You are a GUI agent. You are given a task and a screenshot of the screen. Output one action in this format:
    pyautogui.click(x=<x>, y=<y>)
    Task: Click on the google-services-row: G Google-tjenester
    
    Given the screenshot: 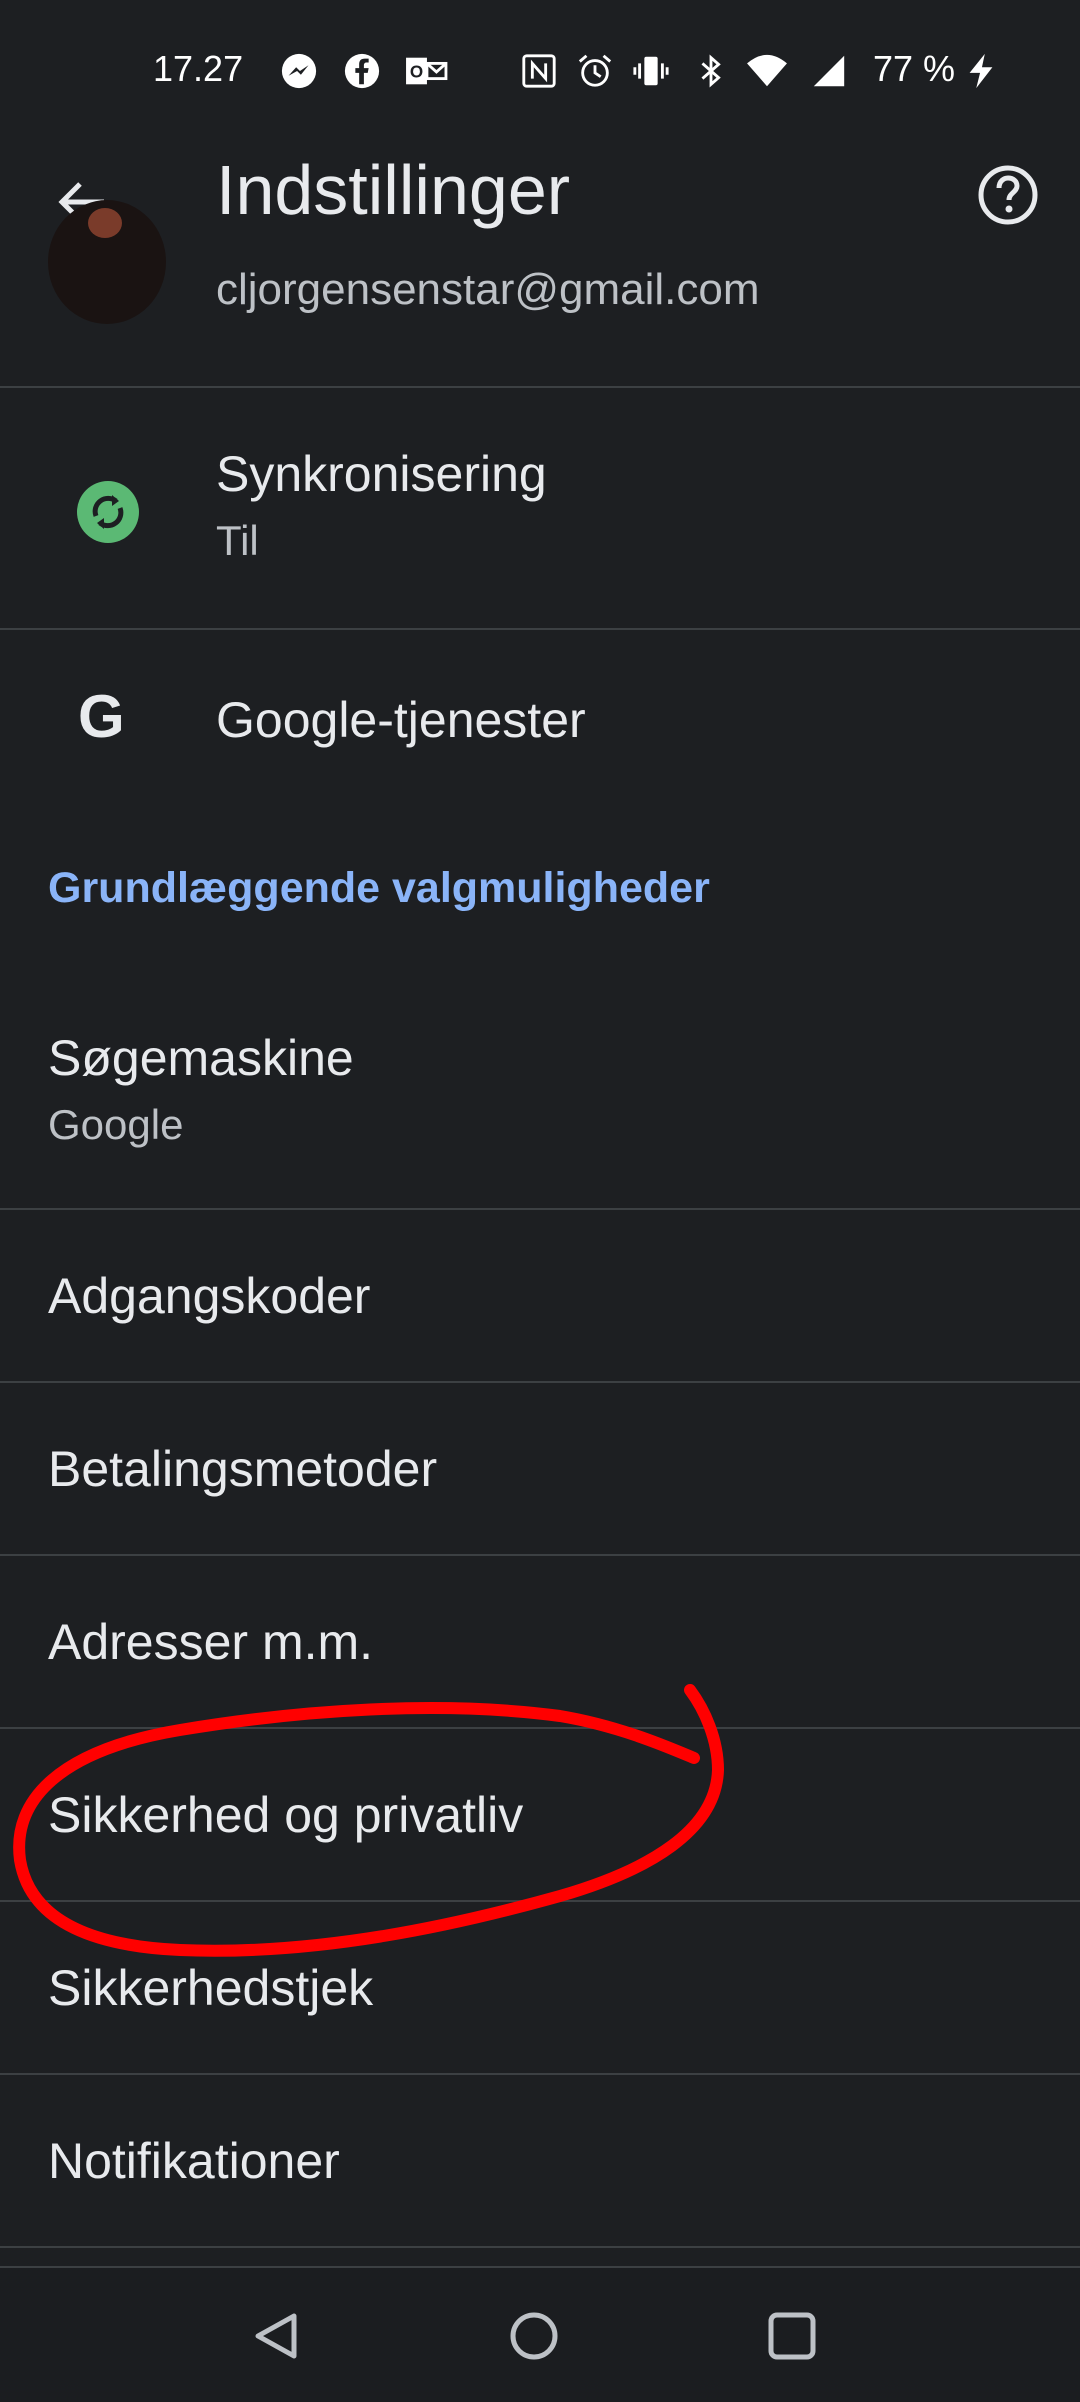 What is the action you would take?
    pyautogui.click(x=540, y=720)
    